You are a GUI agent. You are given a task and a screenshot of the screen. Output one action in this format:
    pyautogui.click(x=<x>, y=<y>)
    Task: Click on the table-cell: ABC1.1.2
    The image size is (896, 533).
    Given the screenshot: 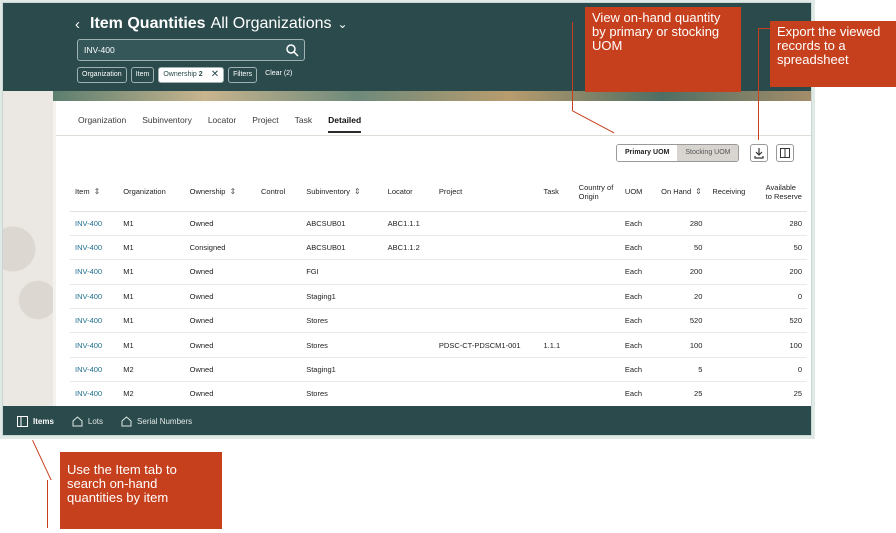 What is the action you would take?
    pyautogui.click(x=408, y=248)
    